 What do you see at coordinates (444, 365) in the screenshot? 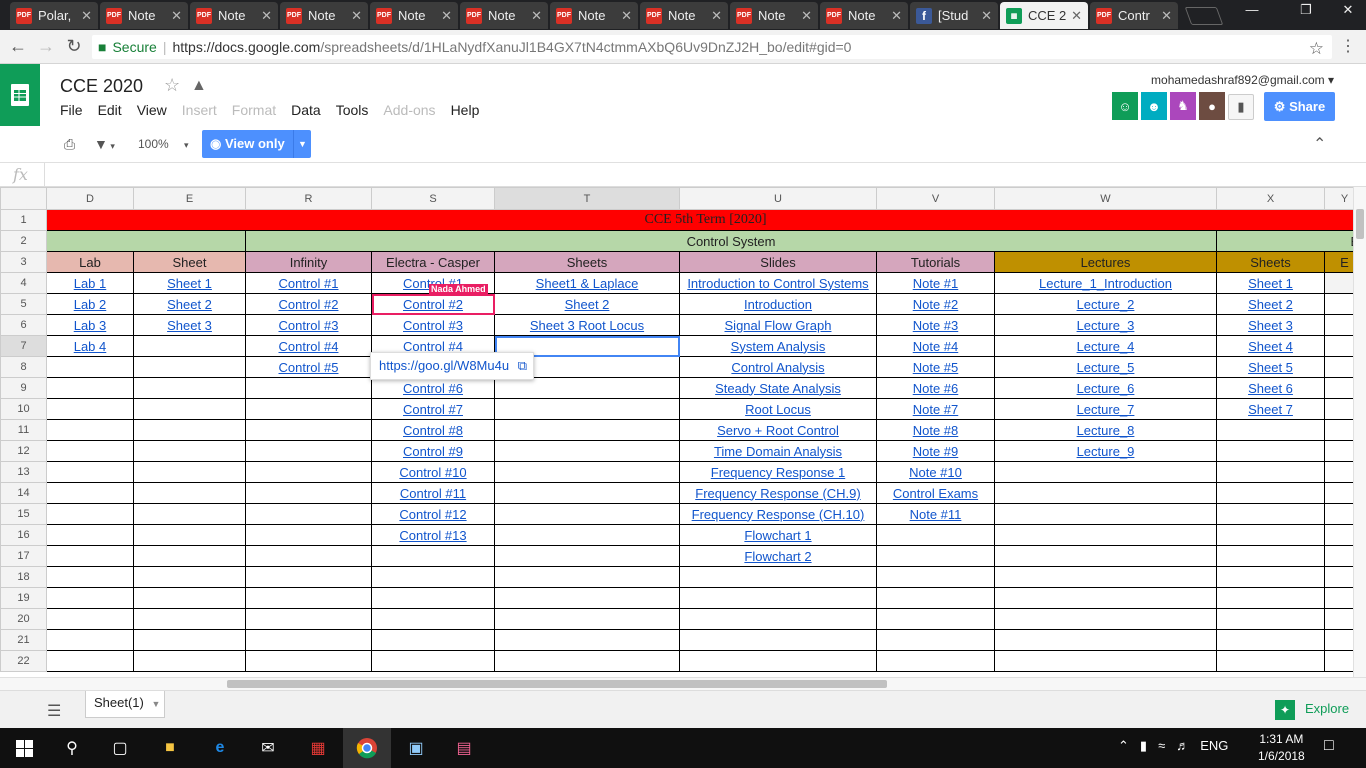
I see `link-preview-url: https://goo.gl/W8Mu4u` at bounding box center [444, 365].